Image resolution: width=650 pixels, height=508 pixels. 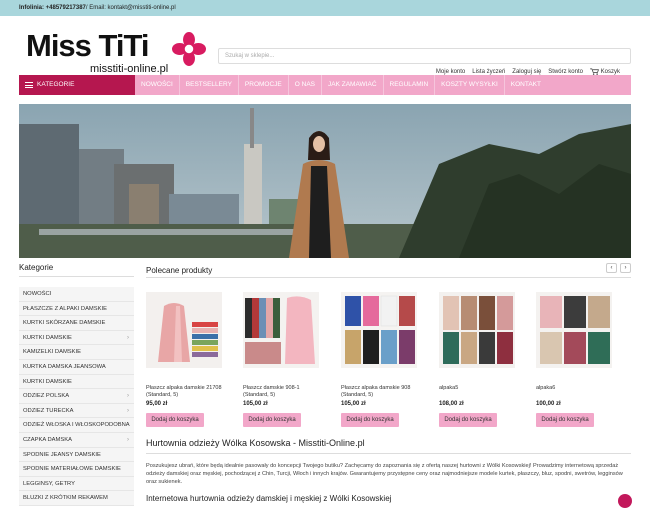 I want to click on category-item: NOWOŚCI, so click(x=76, y=294).